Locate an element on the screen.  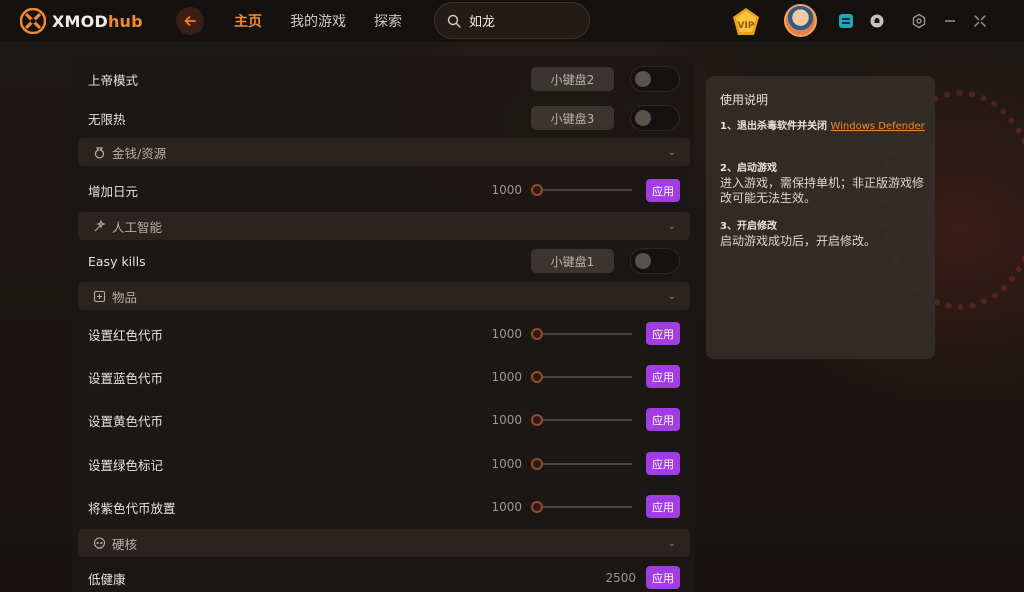
cheat-label: 将紫色代币放置 is located at coordinates (132, 508).